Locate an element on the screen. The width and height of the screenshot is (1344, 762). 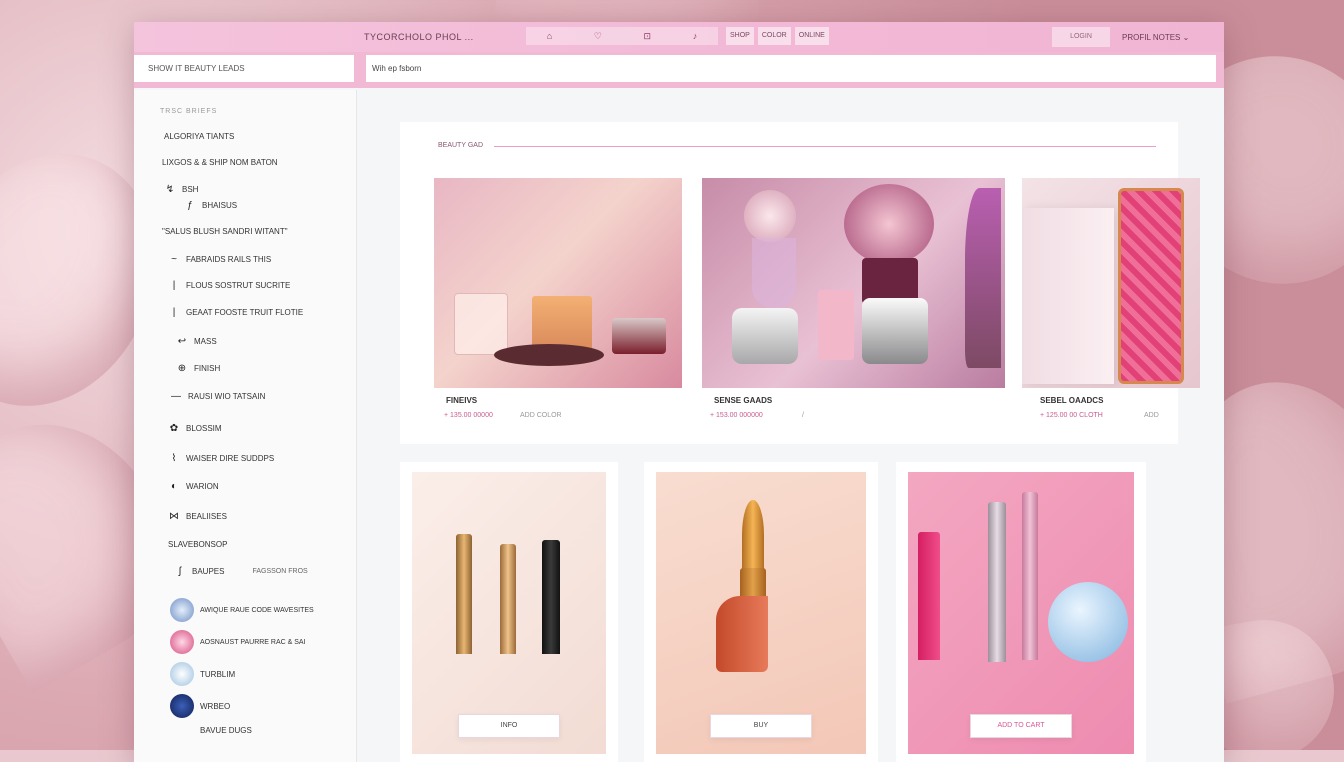
sidebar-item: "SALUS BLUSH SANDRI WITANT" is located at coordinates (225, 231).